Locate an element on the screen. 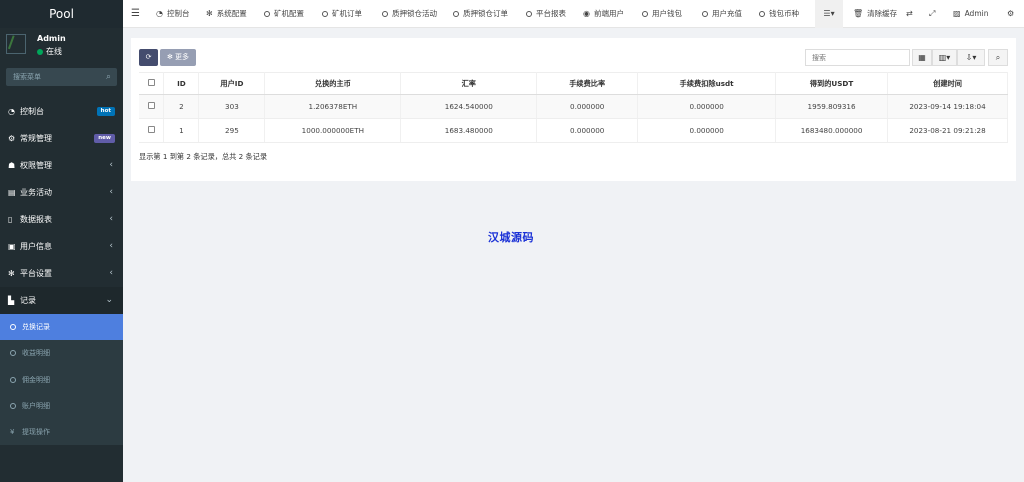 The image size is (1024, 482). sidebar-search-input: 搜索菜单 ⌕ is located at coordinates (61, 77).